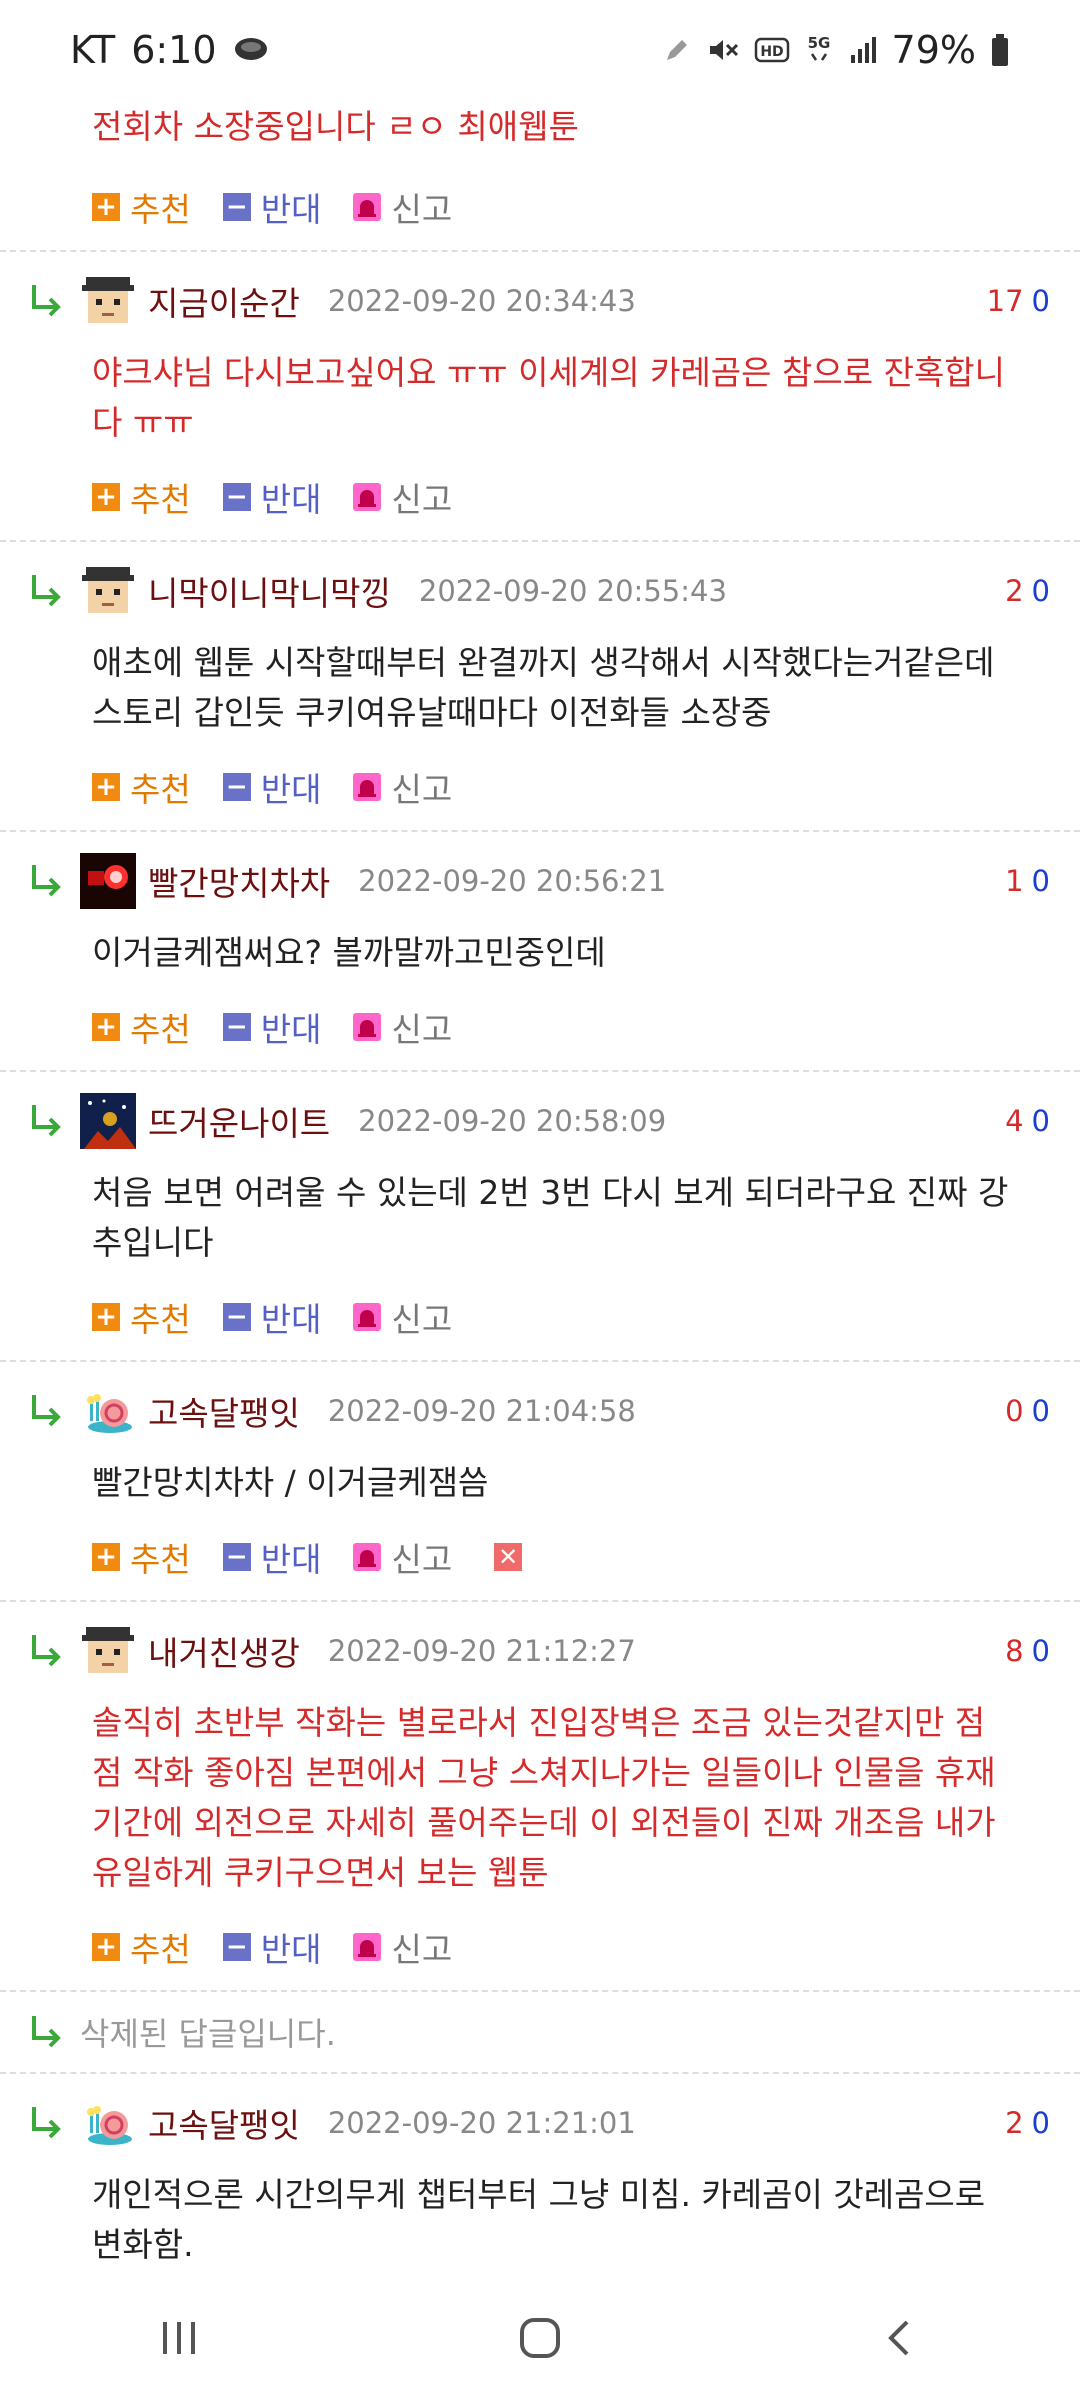  Describe the element at coordinates (508, 1557) in the screenshot. I see `delete-icon: ✕` at that location.